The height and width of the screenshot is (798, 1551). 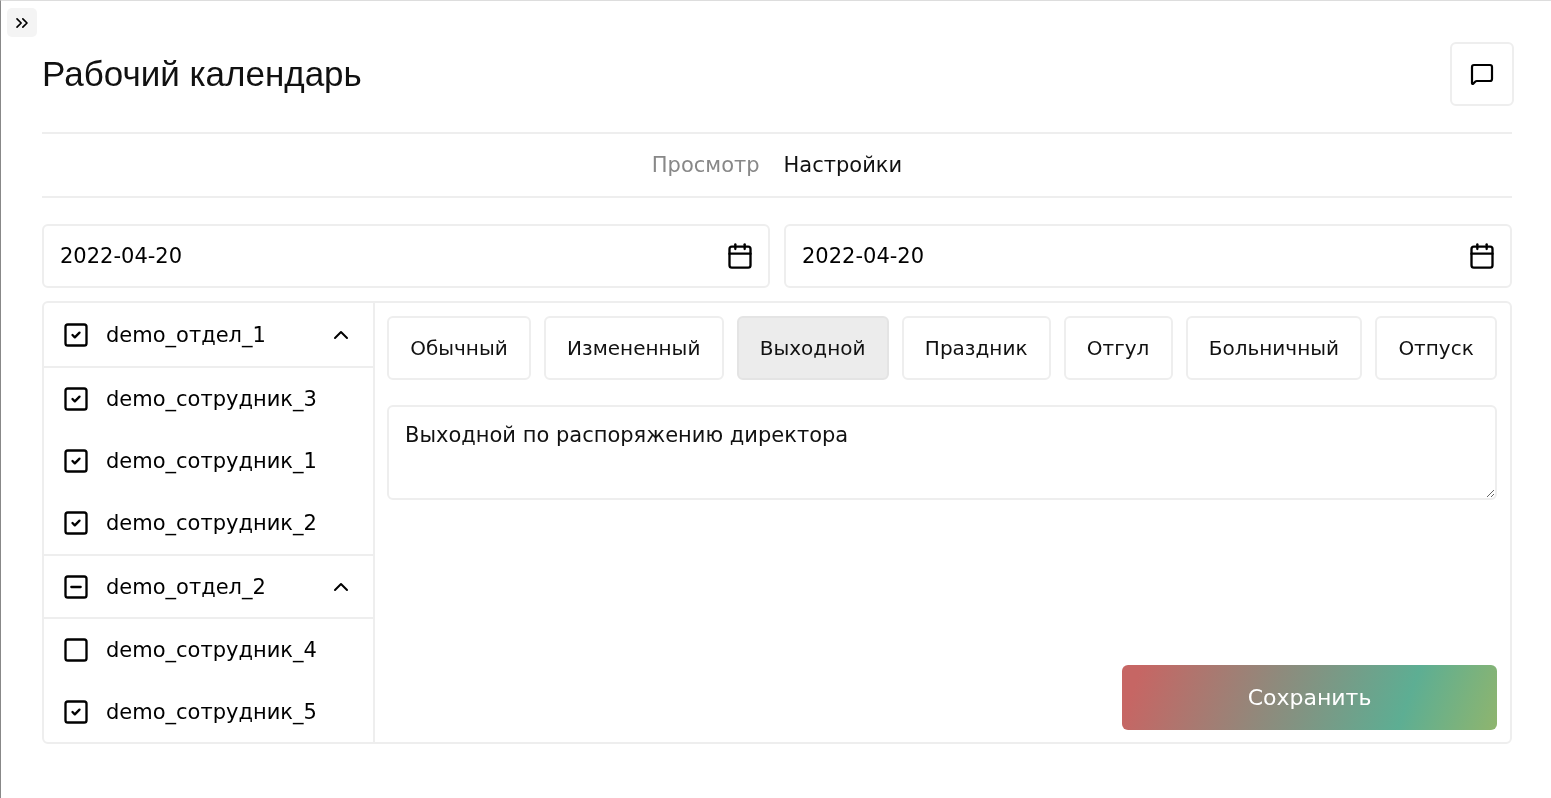 I want to click on day-type-button: Измененный, so click(x=633, y=348).